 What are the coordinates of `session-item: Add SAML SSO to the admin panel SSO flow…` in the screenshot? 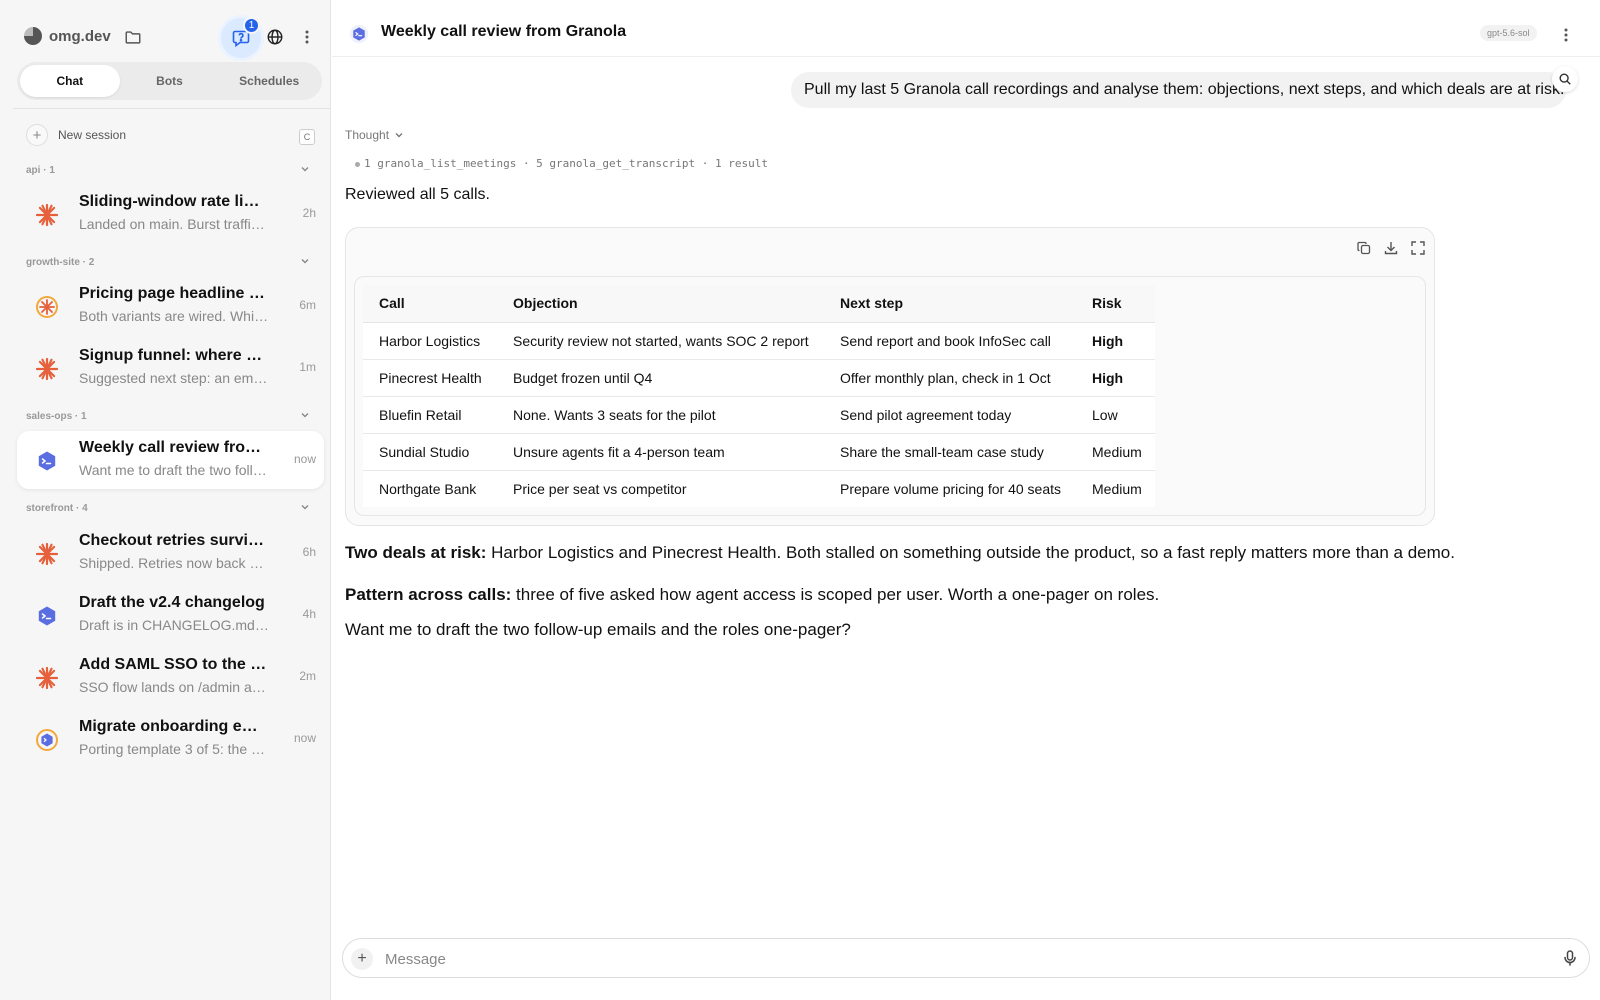 It's located at (170, 677).